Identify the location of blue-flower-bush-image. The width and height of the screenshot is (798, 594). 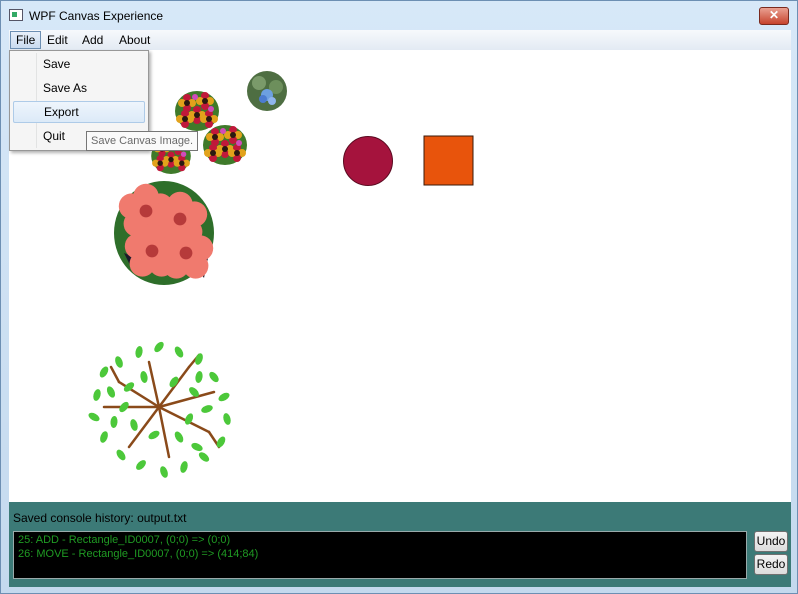
(267, 91).